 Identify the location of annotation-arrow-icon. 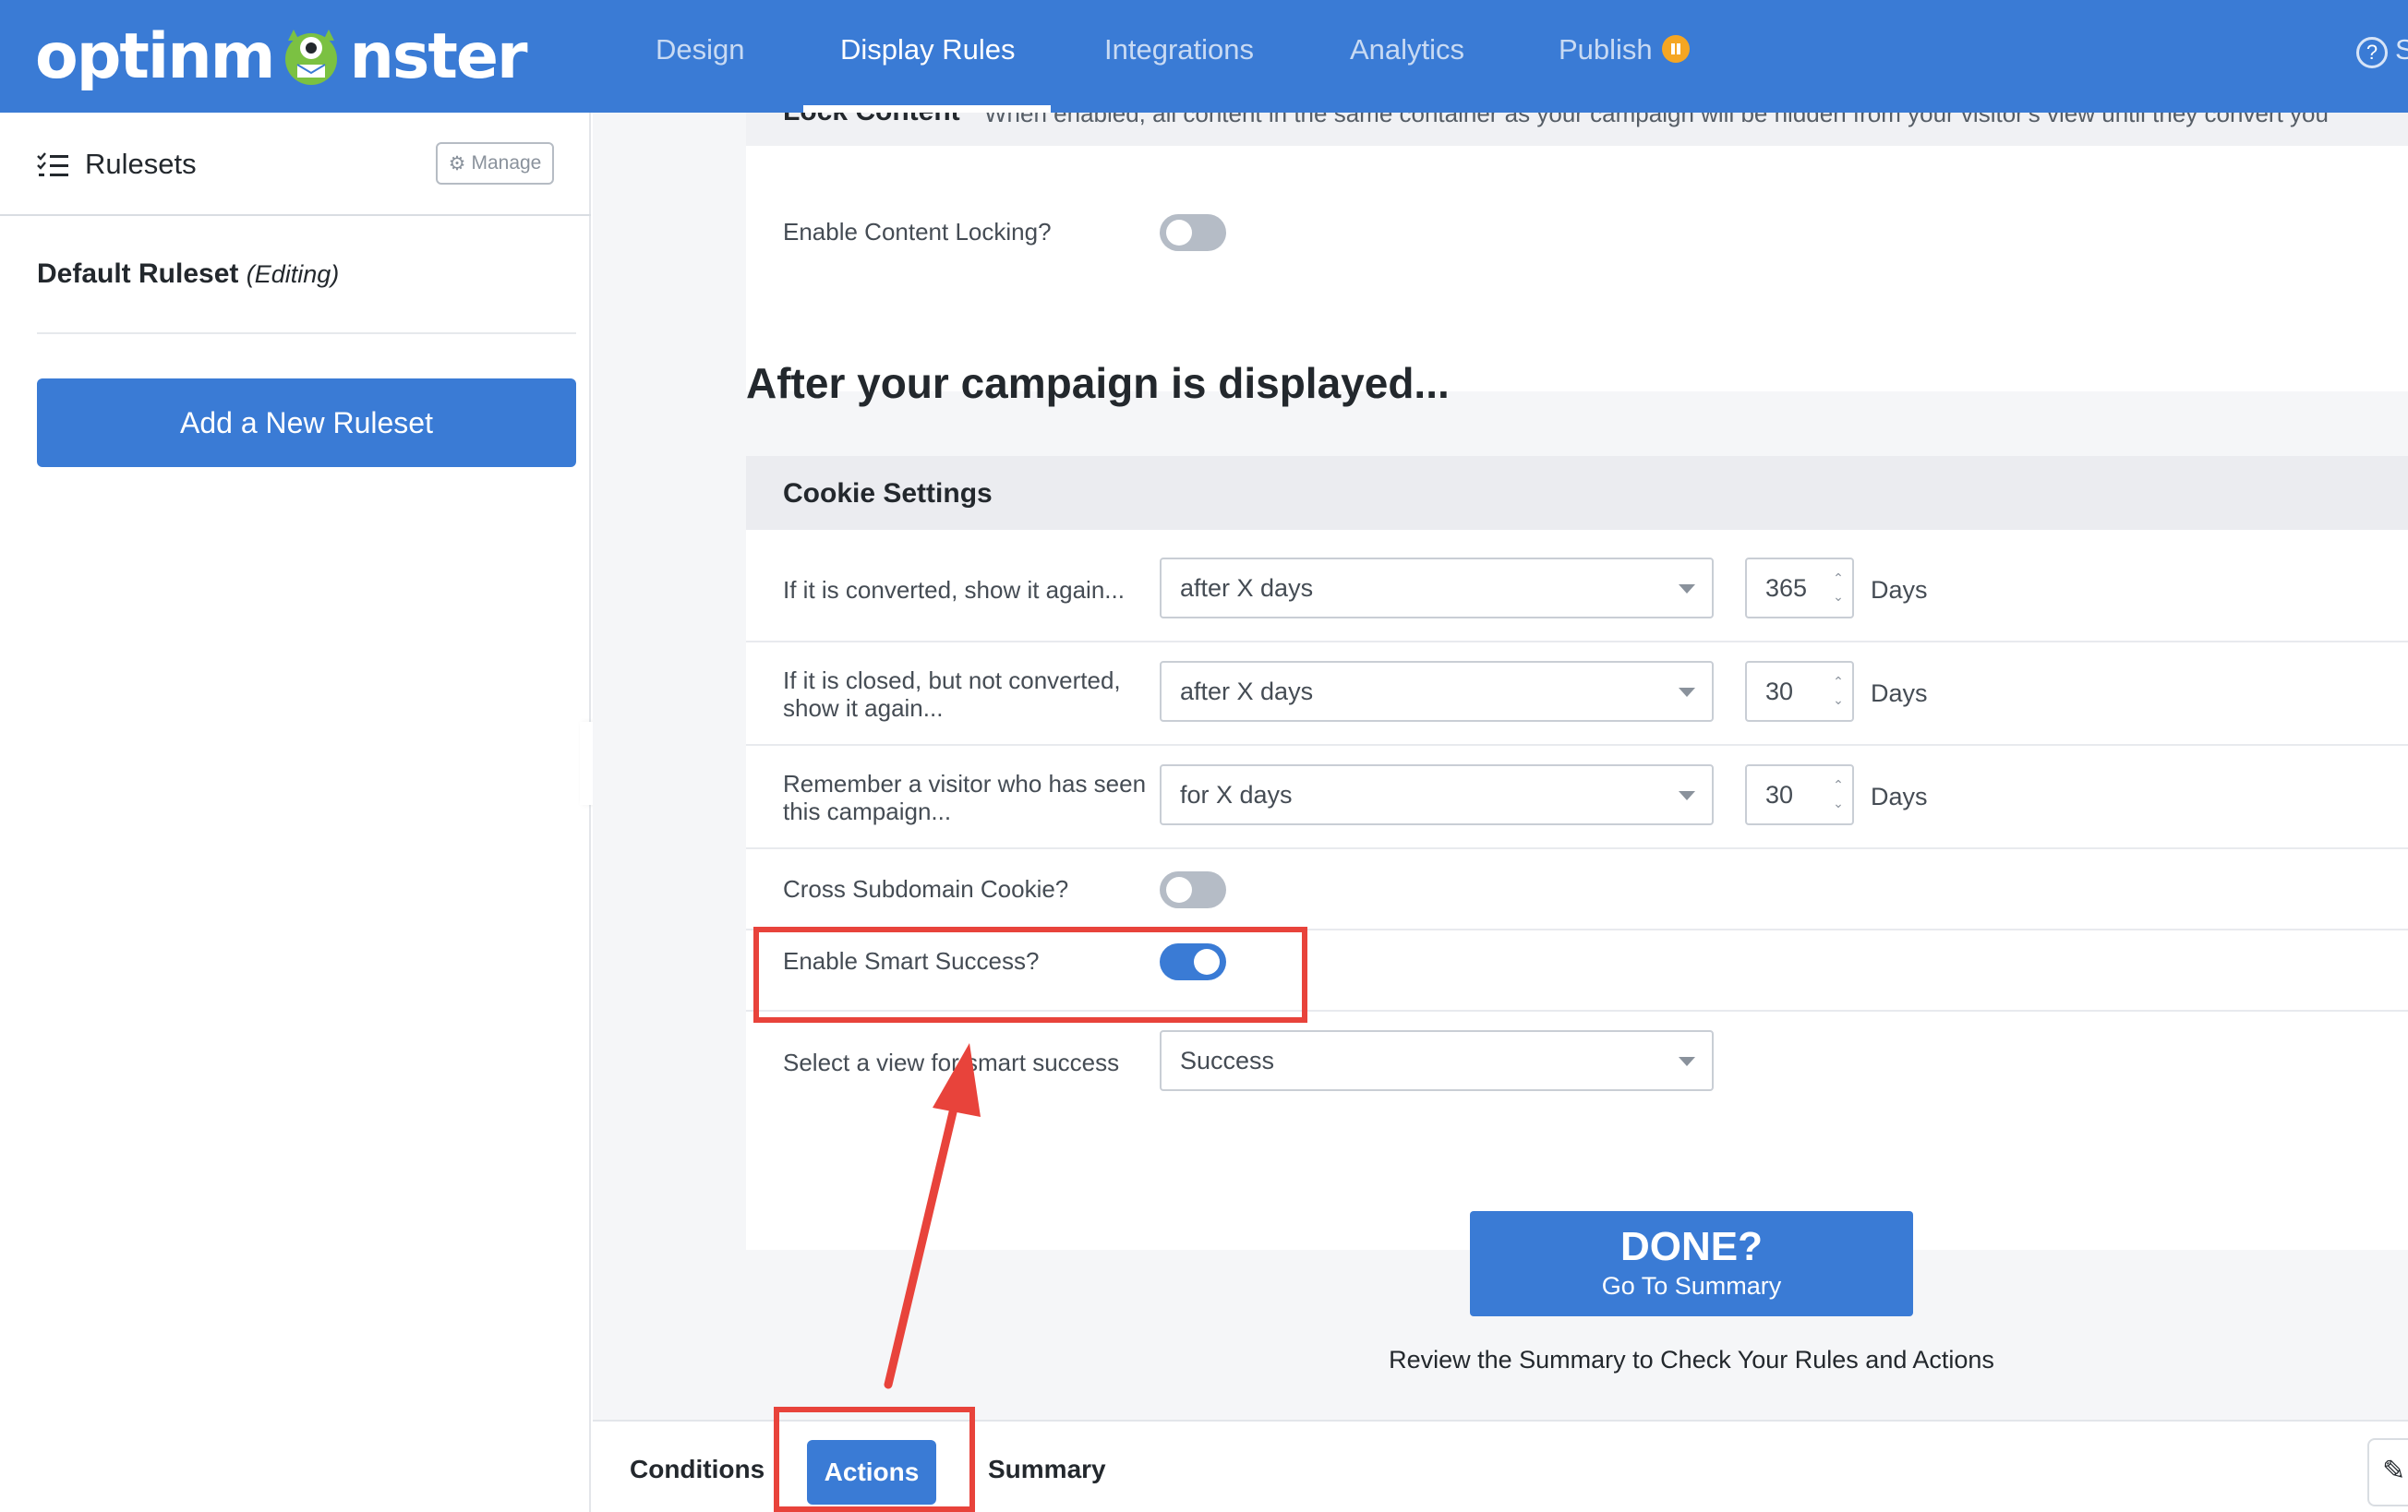
(932, 1216).